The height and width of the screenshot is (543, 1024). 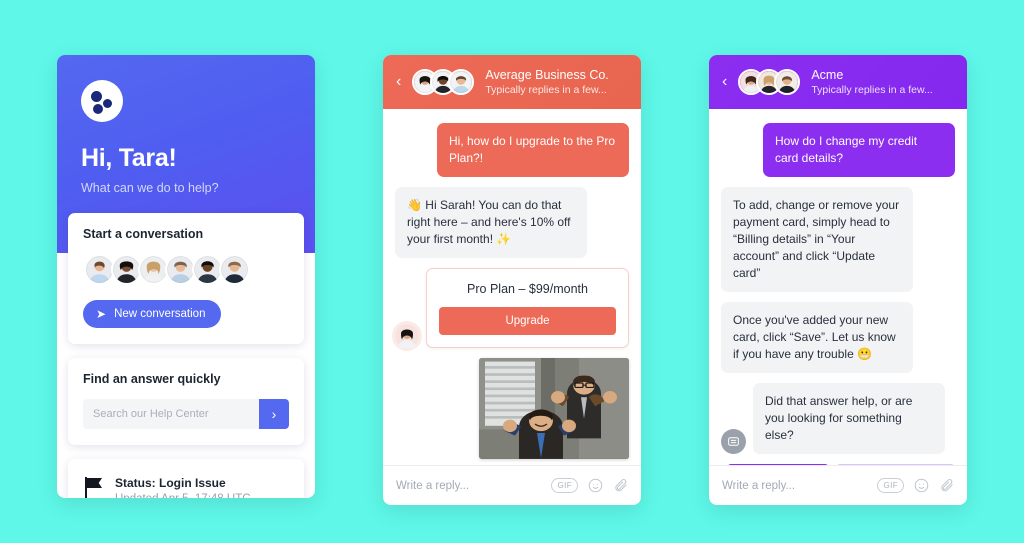 What do you see at coordinates (527, 289) in the screenshot?
I see `plan-title: Pro Plan – $99/month` at bounding box center [527, 289].